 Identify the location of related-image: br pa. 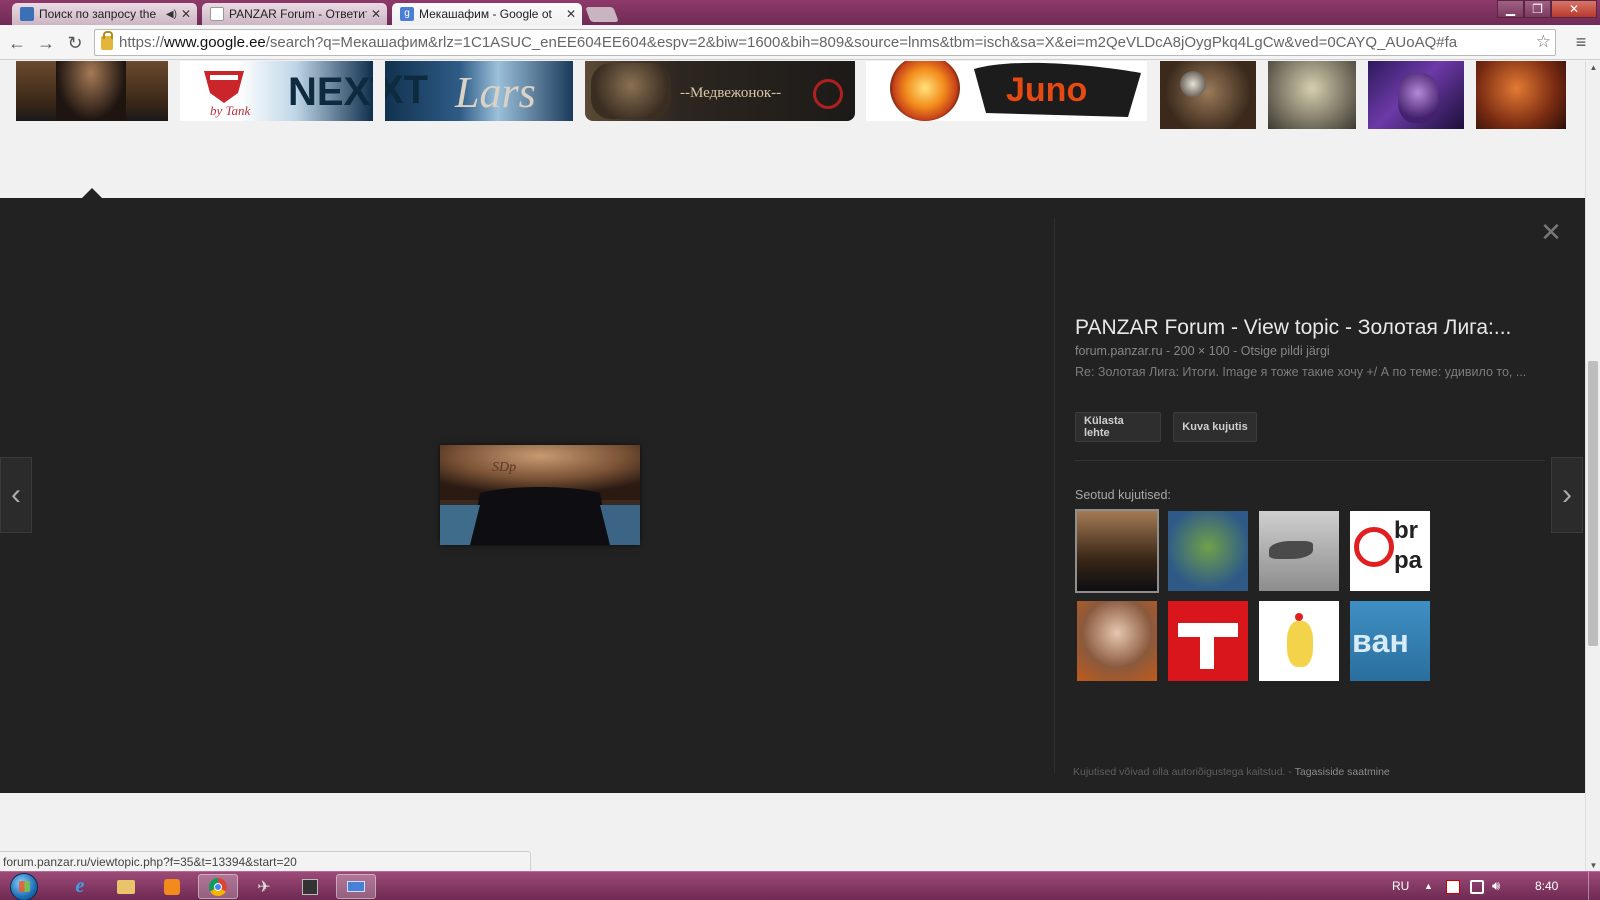
(1390, 551).